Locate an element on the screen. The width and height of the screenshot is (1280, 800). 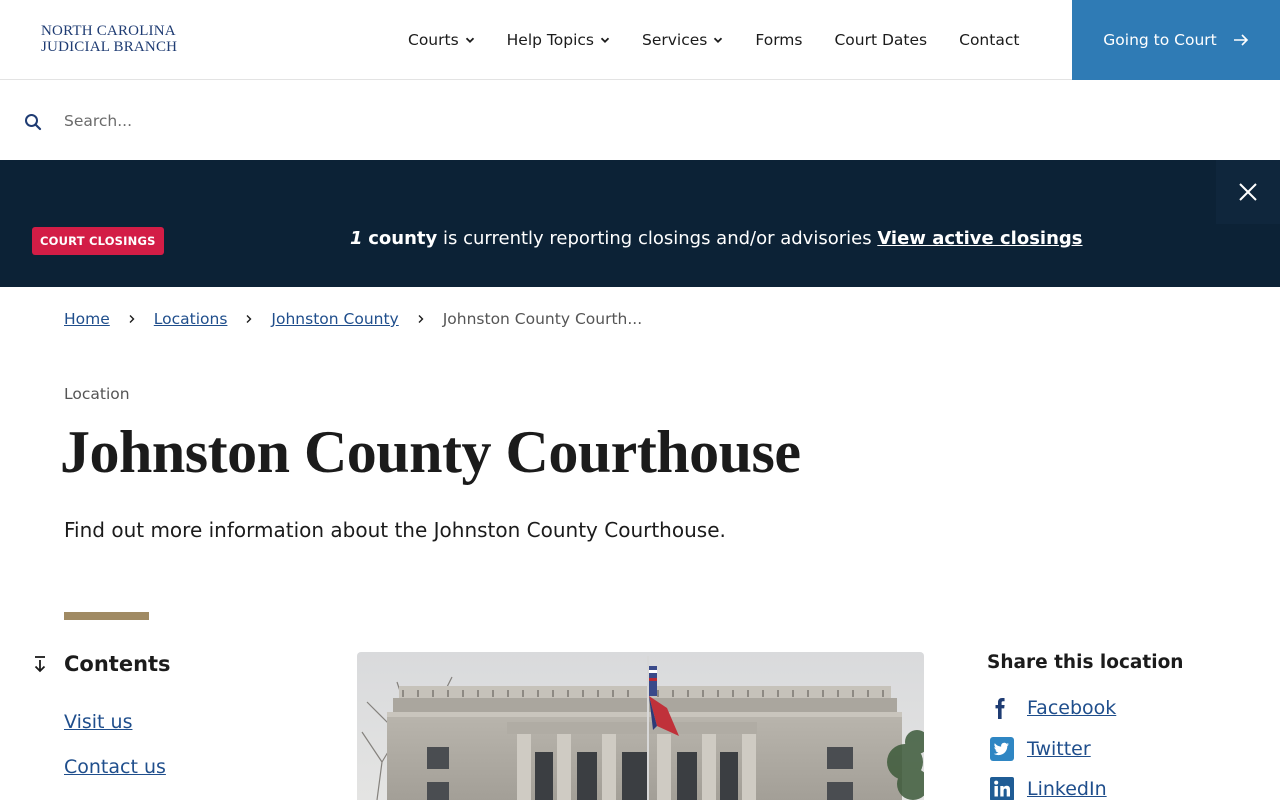
search-input is located at coordinates (652, 121).